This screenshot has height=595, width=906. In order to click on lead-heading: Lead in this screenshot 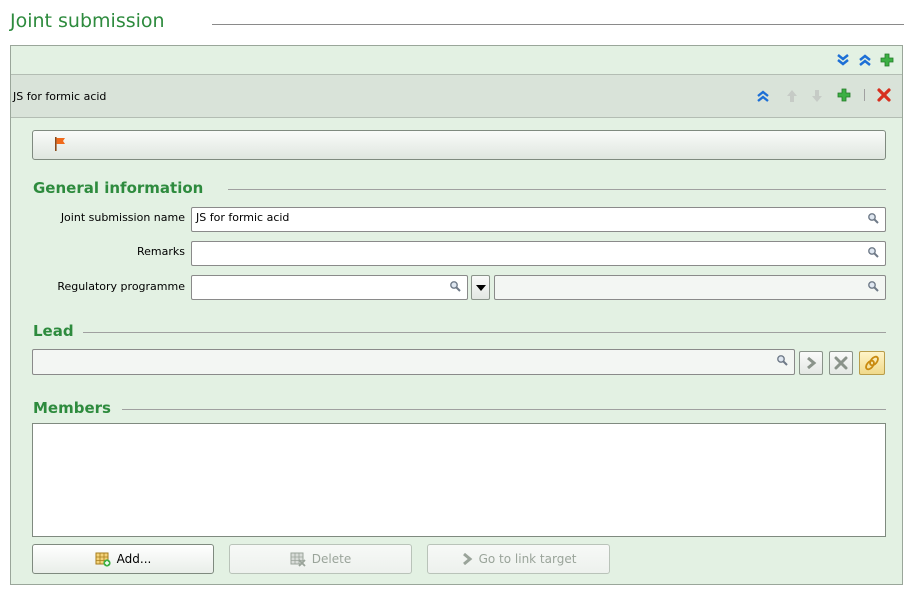, I will do `click(53, 331)`.